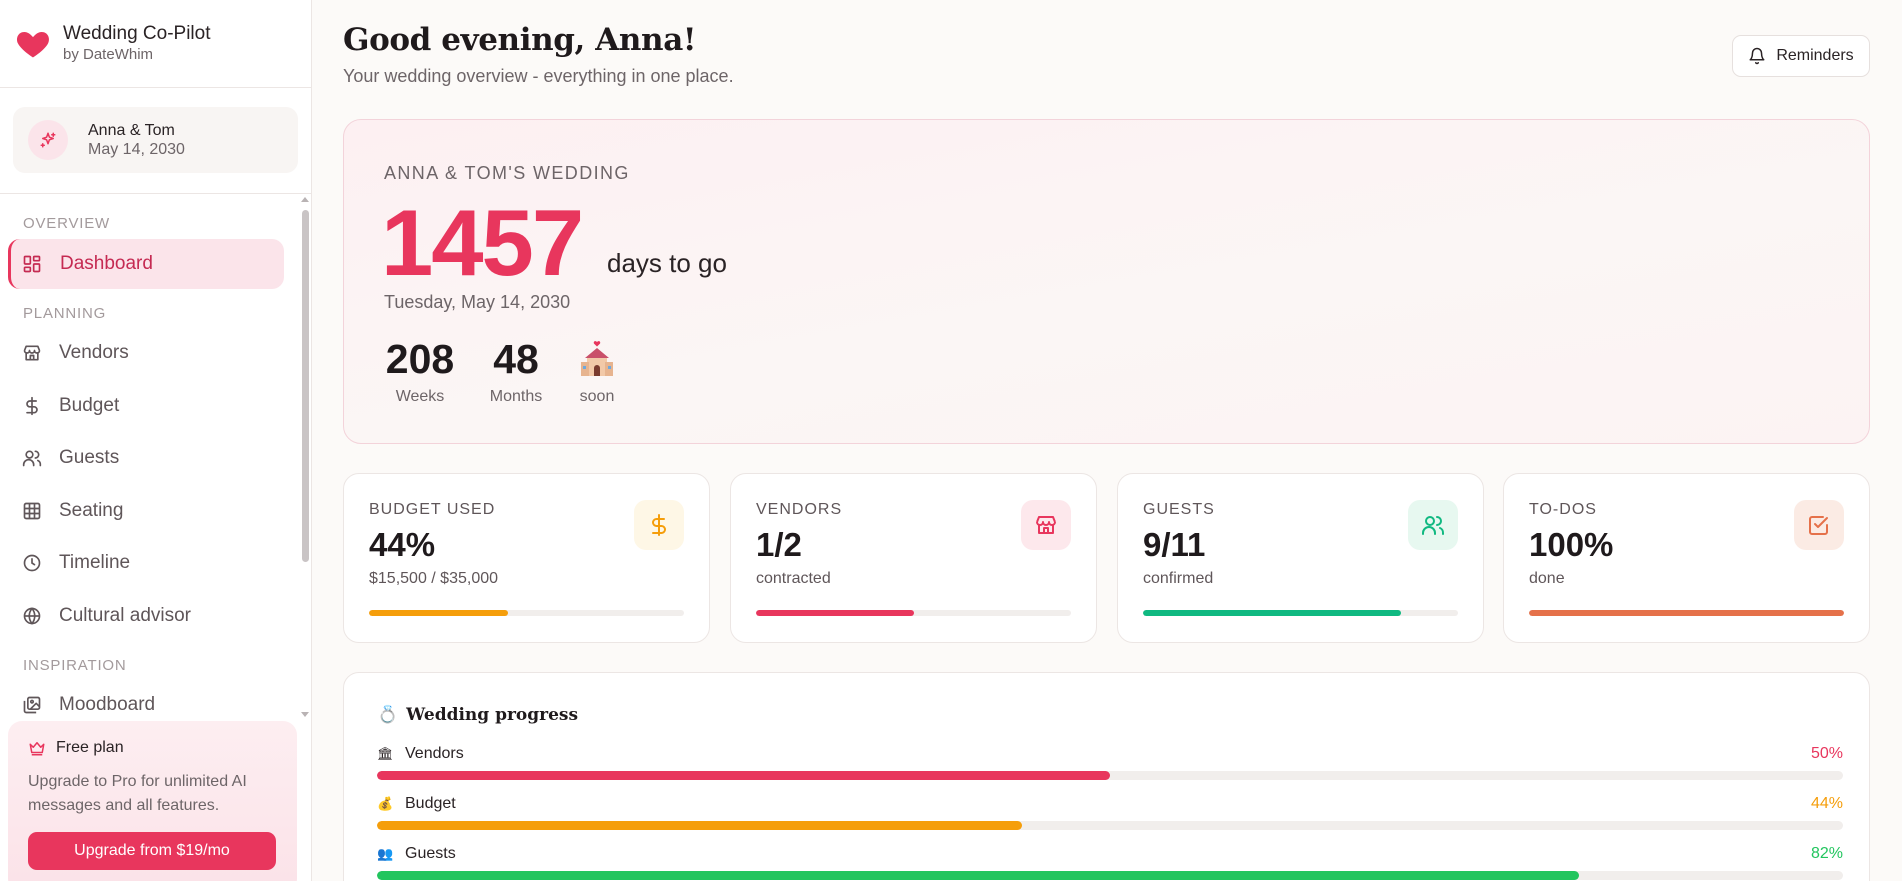 The image size is (1902, 881). What do you see at coordinates (146, 563) in the screenshot?
I see `sidebar-item-timeline: Timeline` at bounding box center [146, 563].